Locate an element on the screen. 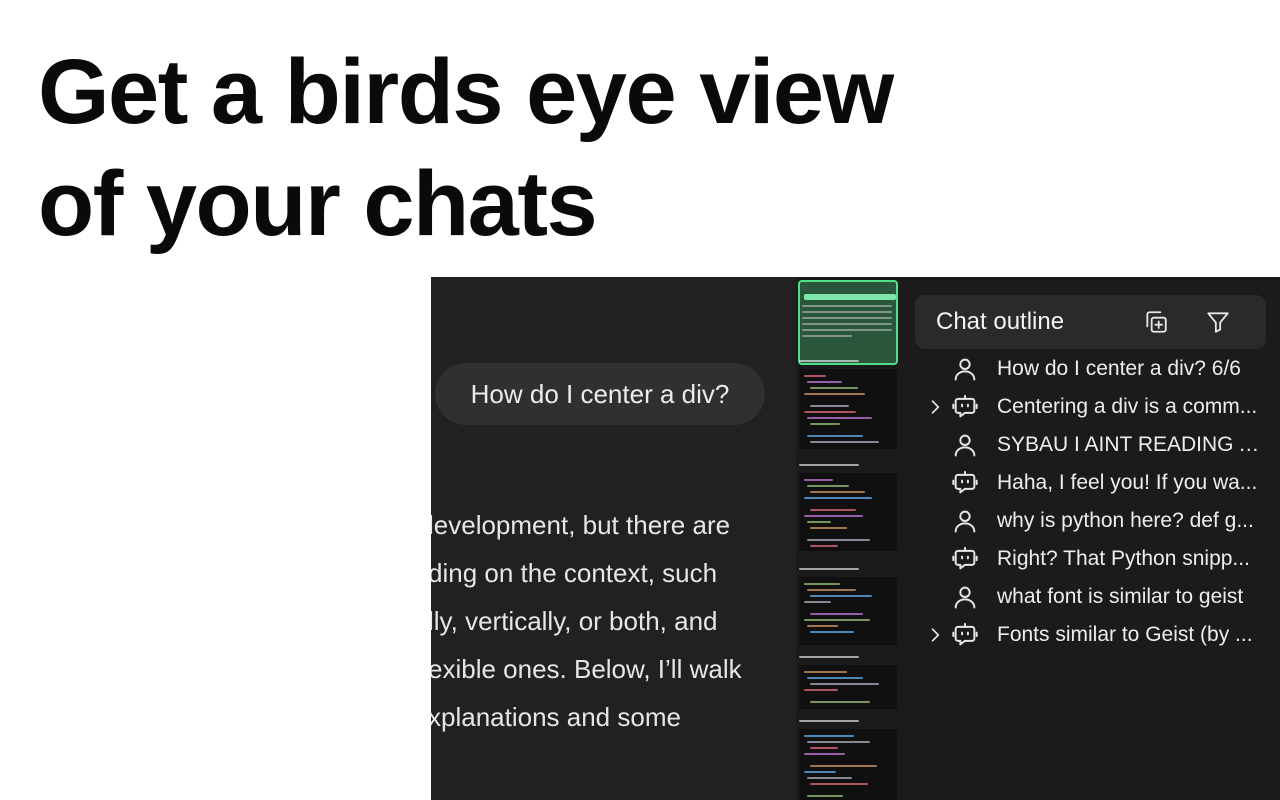 The image size is (1280, 800). outline-header: Chat outline is located at coordinates (1090, 322).